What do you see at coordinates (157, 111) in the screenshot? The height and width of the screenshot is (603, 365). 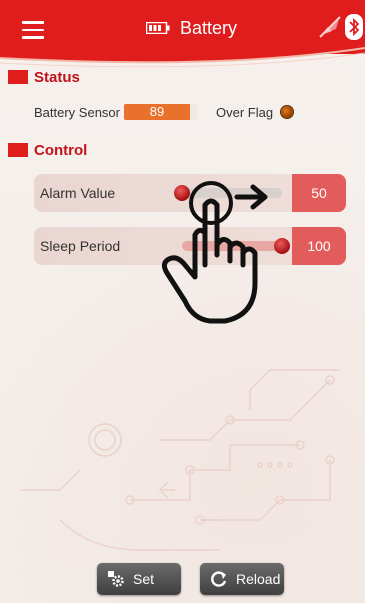 I see `battery-sensor-value: 89` at bounding box center [157, 111].